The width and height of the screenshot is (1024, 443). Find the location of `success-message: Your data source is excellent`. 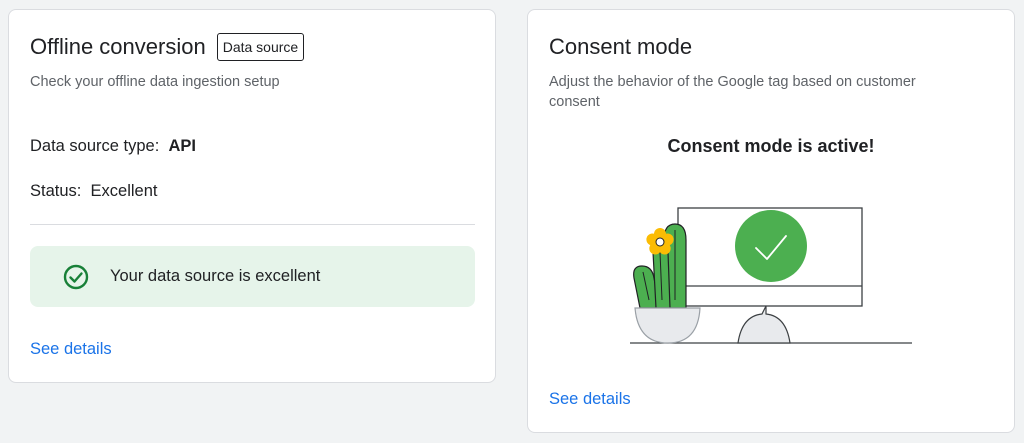

success-message: Your data source is excellent is located at coordinates (215, 276).